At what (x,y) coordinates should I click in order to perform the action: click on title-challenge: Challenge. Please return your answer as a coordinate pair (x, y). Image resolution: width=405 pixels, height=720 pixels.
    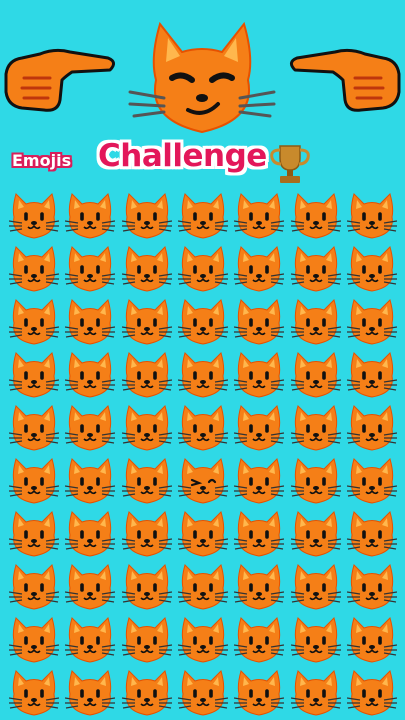
    Looking at the image, I should click on (182, 156).